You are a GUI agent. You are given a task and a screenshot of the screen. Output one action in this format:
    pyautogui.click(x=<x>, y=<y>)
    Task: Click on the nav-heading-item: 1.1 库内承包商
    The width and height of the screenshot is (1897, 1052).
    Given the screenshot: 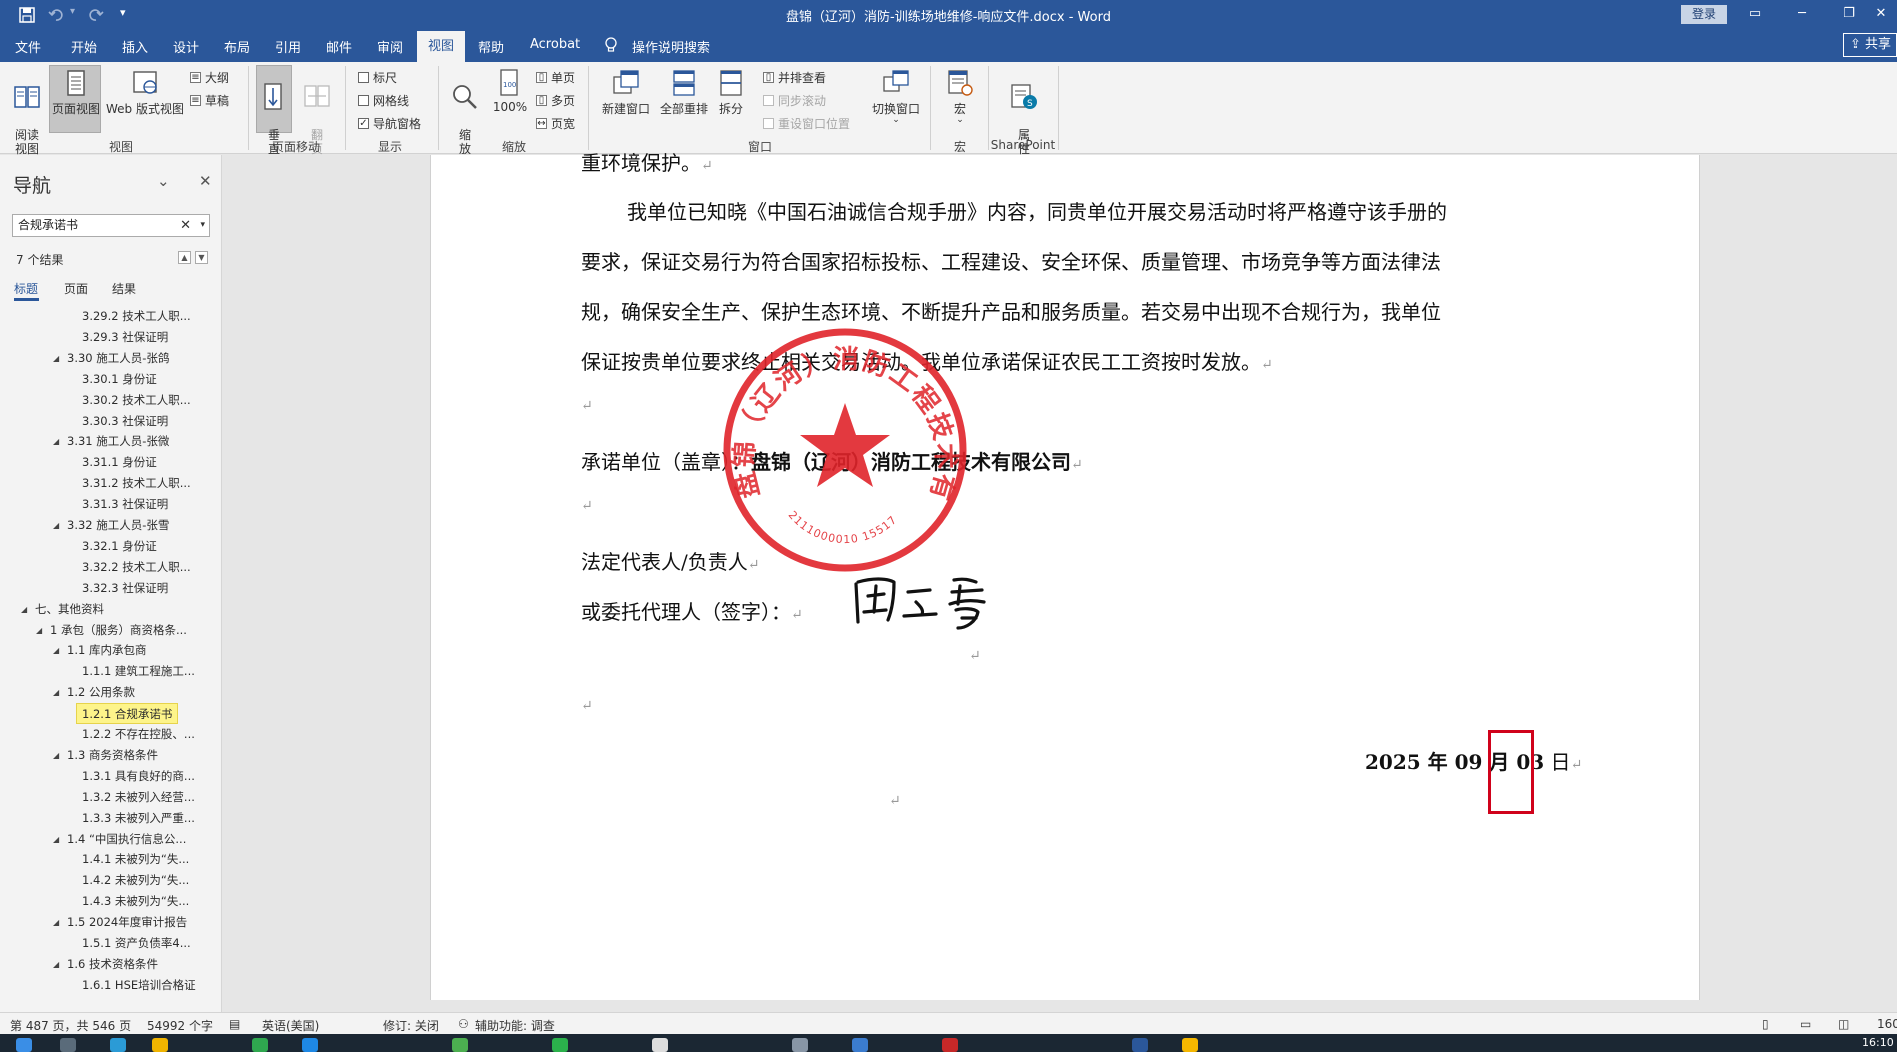 What is the action you would take?
    pyautogui.click(x=106, y=650)
    